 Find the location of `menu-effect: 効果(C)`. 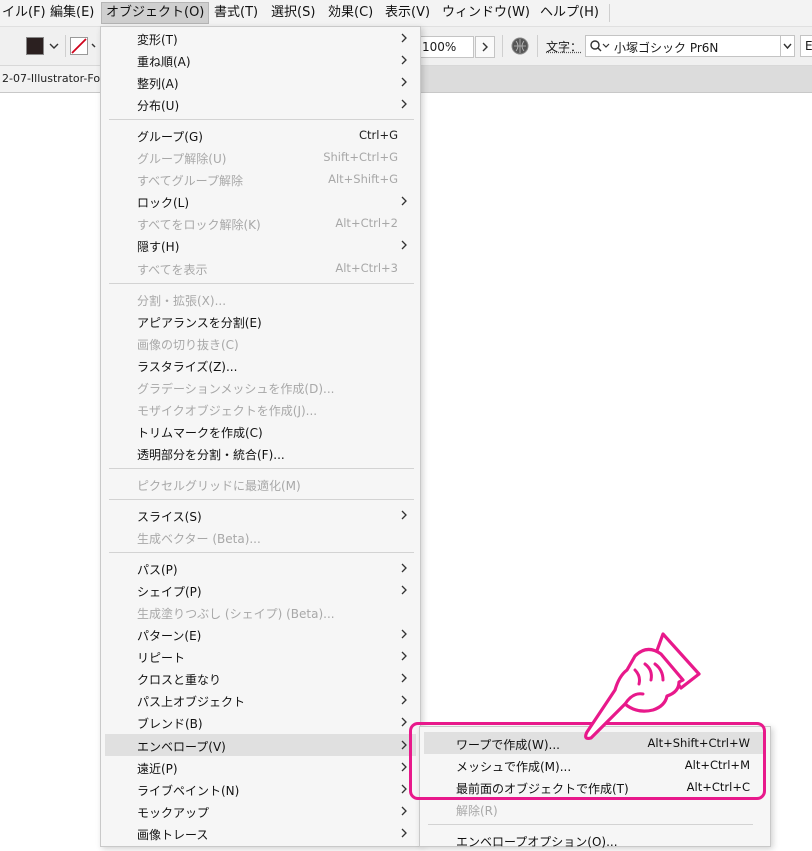

menu-effect: 効果(C) is located at coordinates (350, 13).